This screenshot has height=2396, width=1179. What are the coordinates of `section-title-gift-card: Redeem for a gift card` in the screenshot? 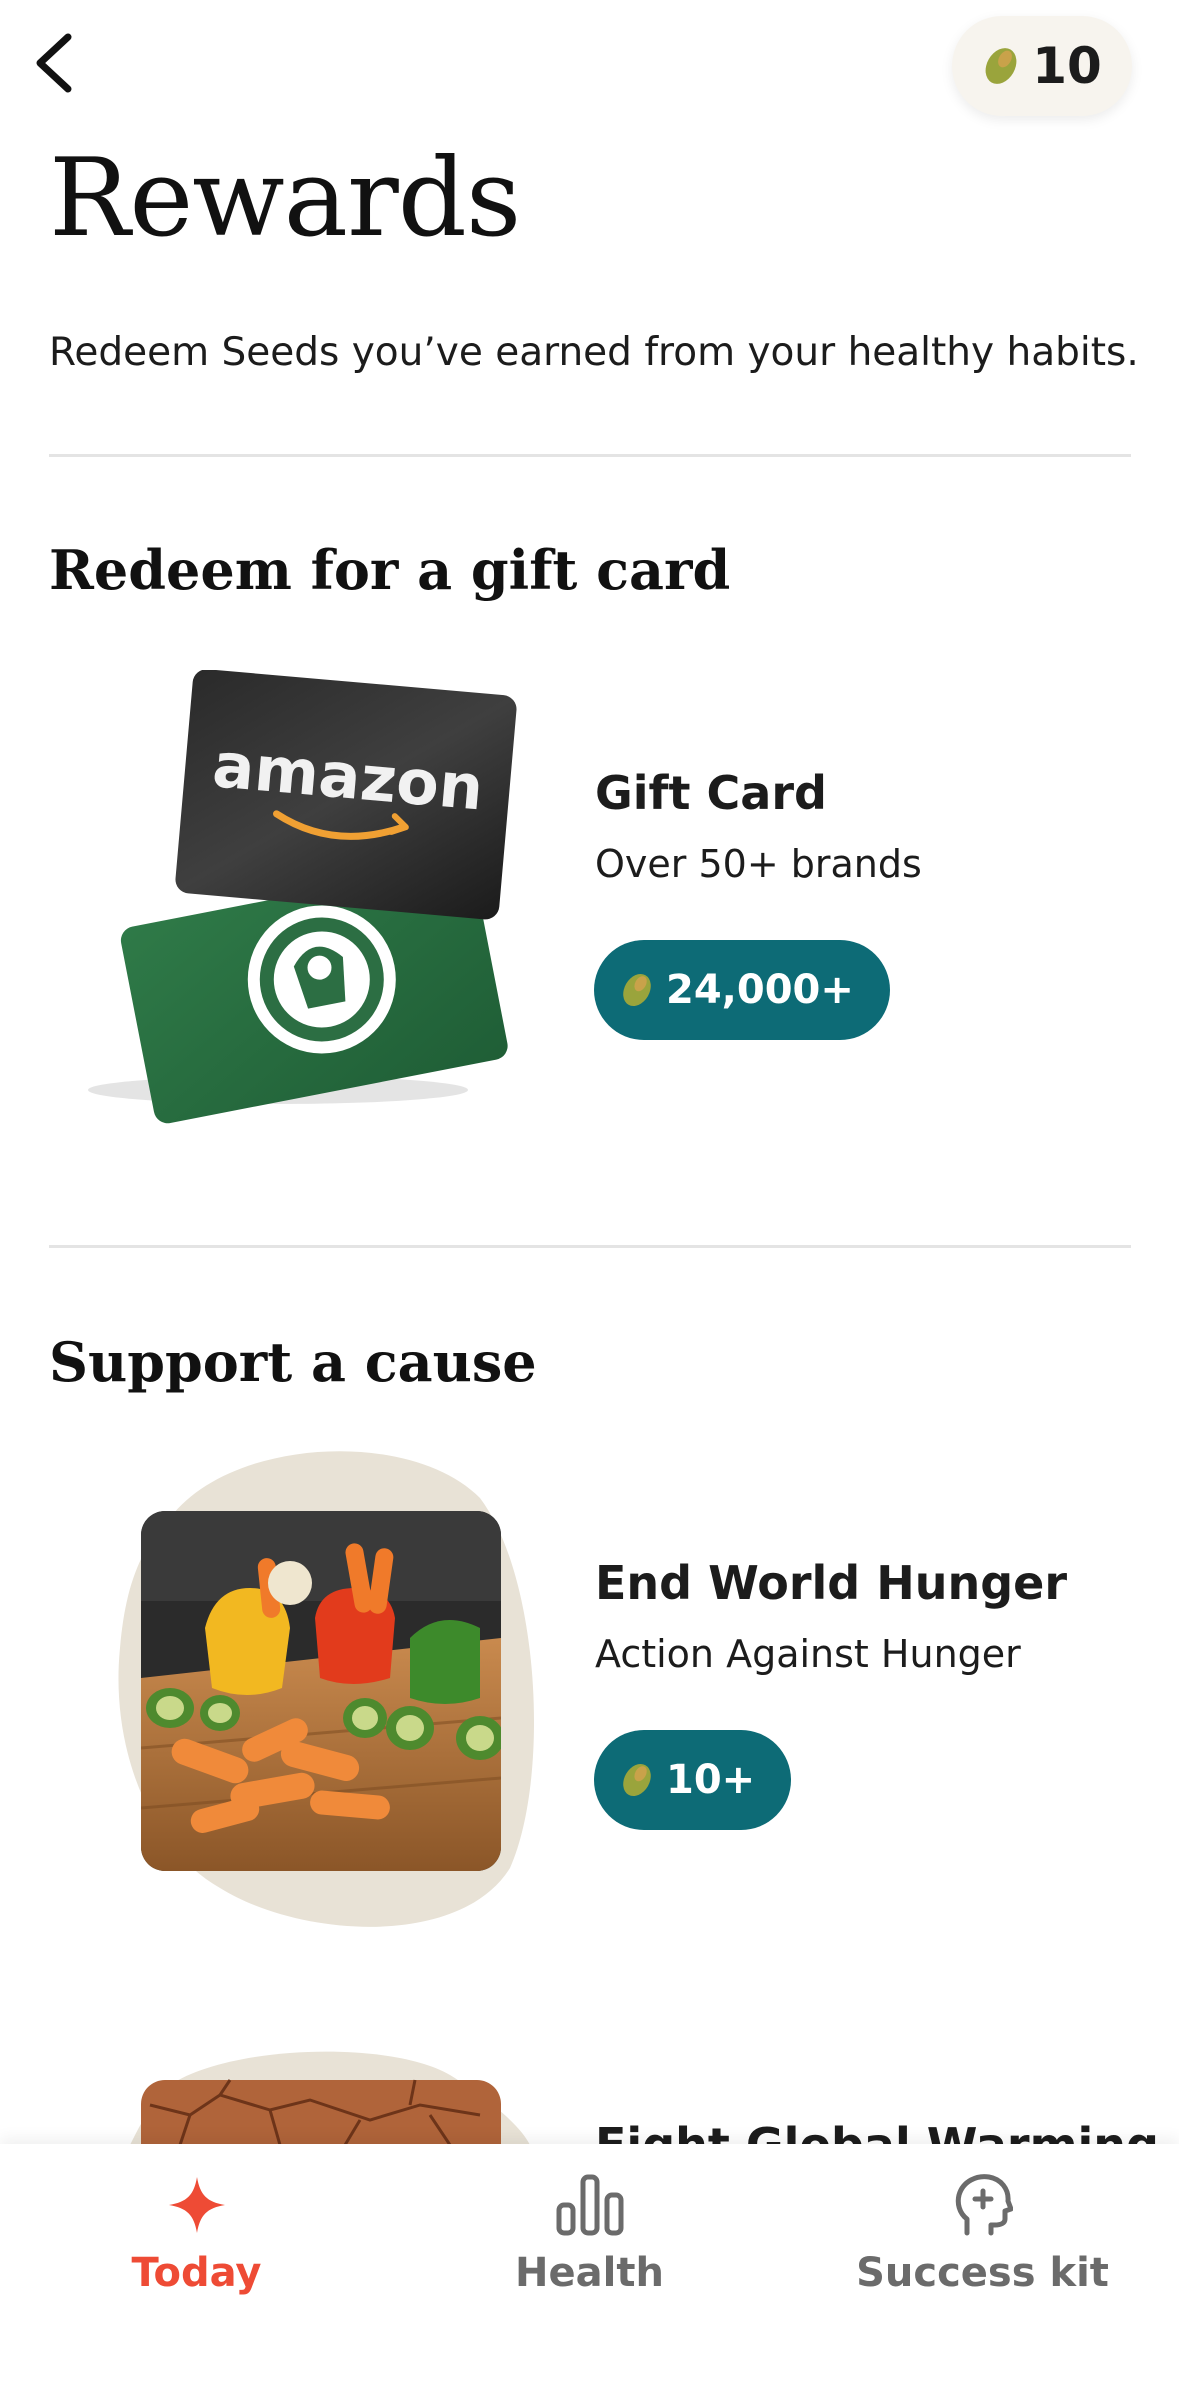 It's located at (390, 570).